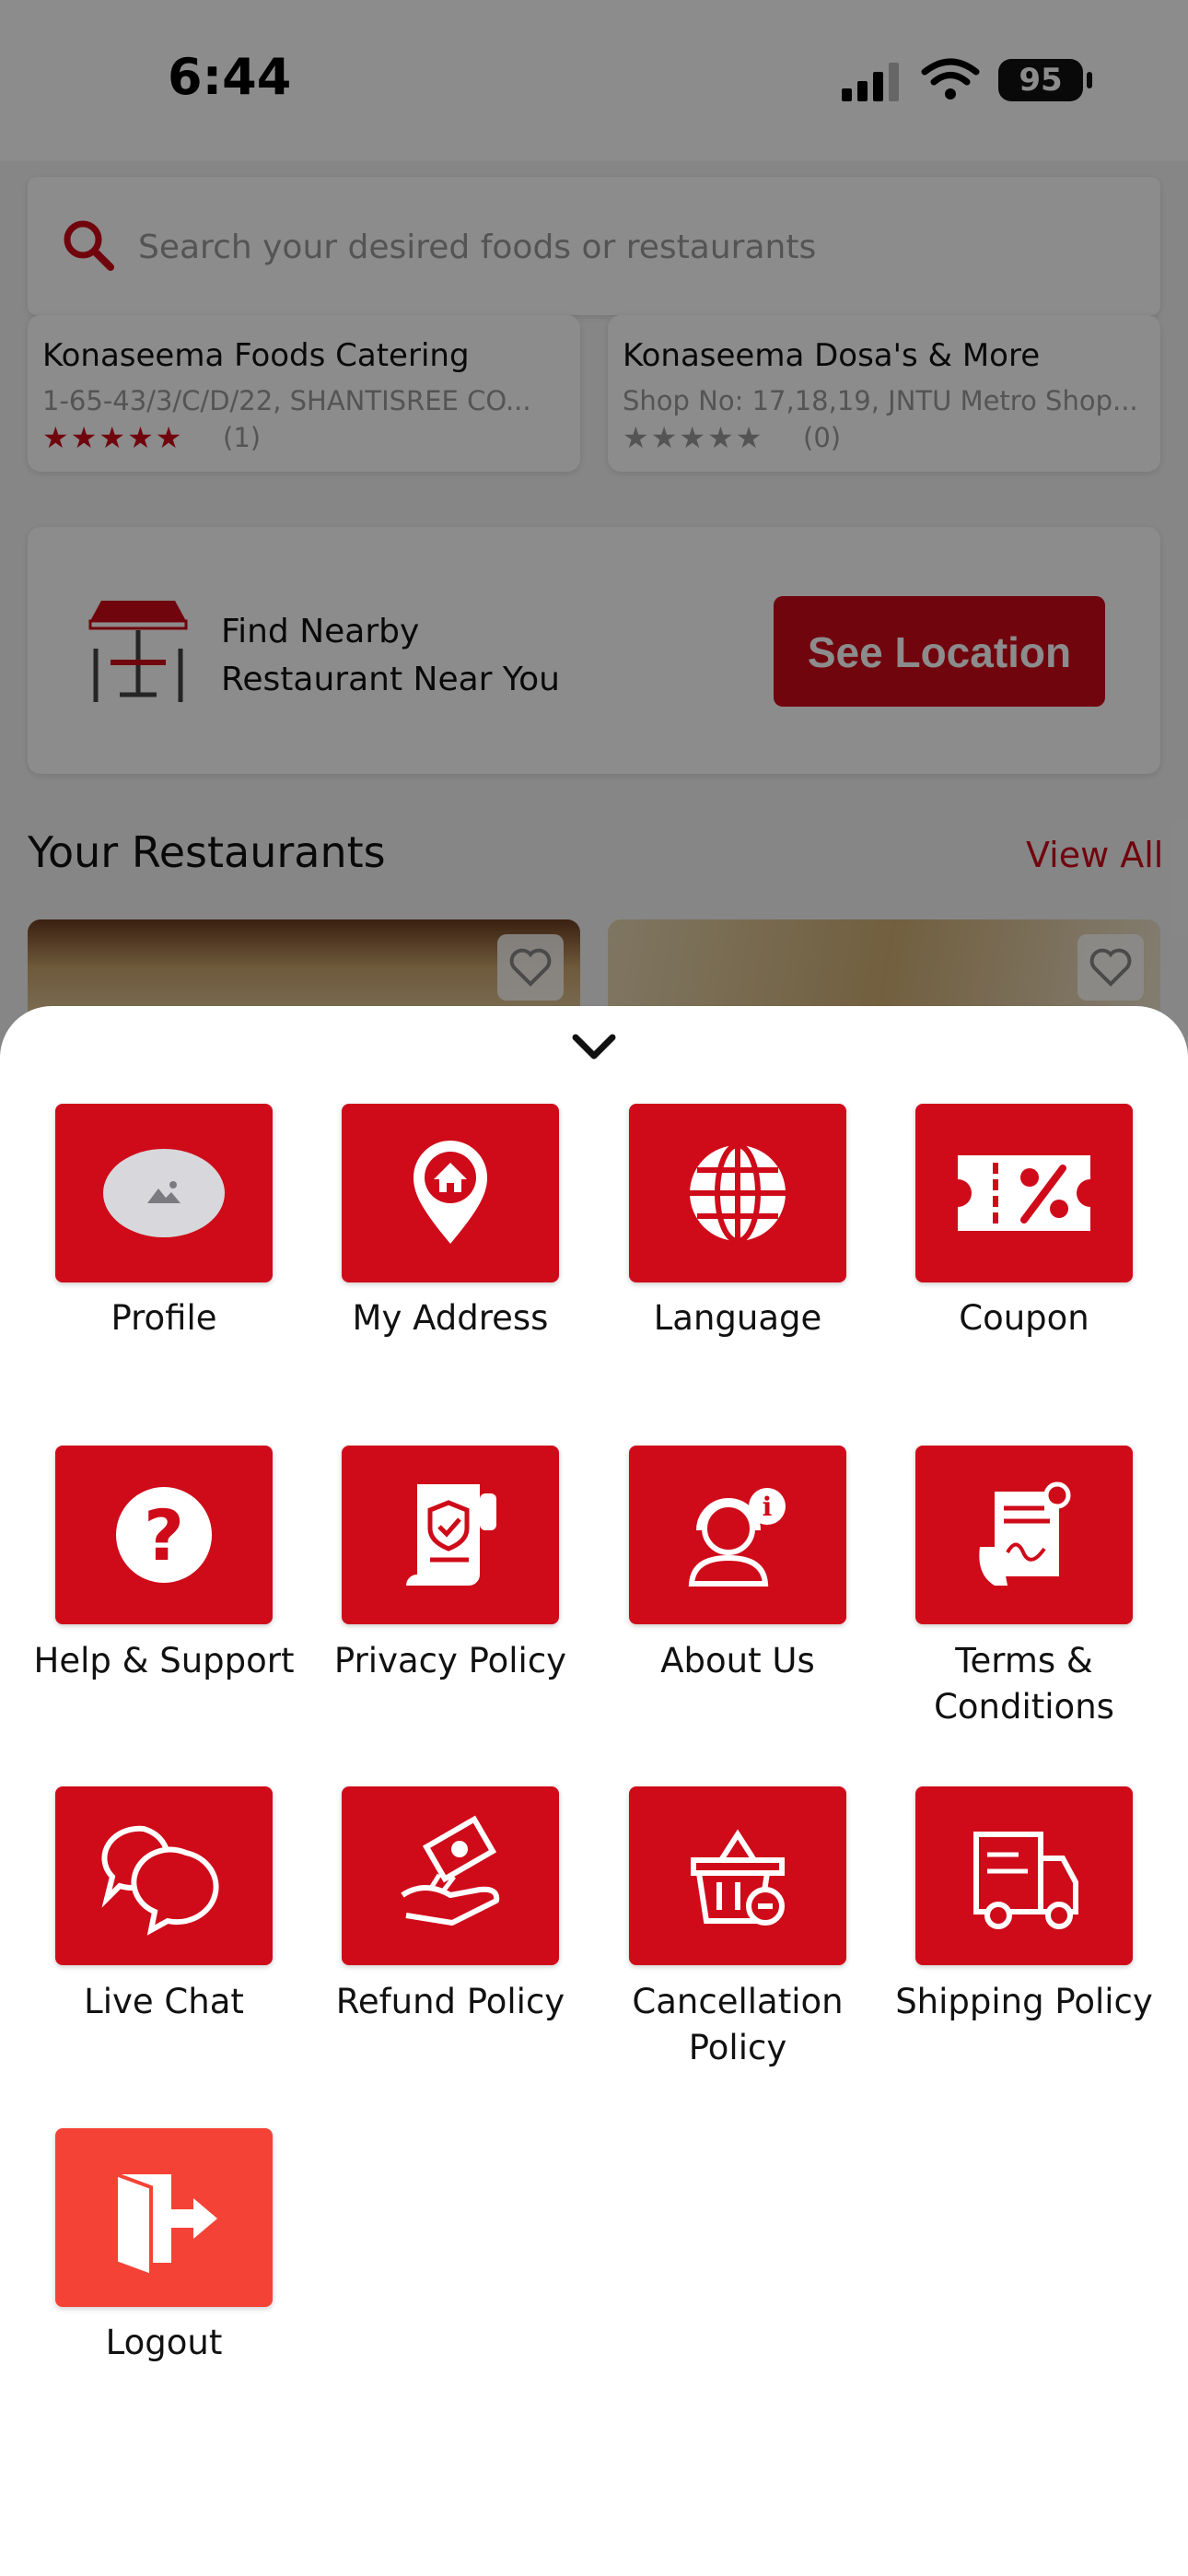 The width and height of the screenshot is (1188, 2576). I want to click on menu-label: Live Chat, so click(164, 2001).